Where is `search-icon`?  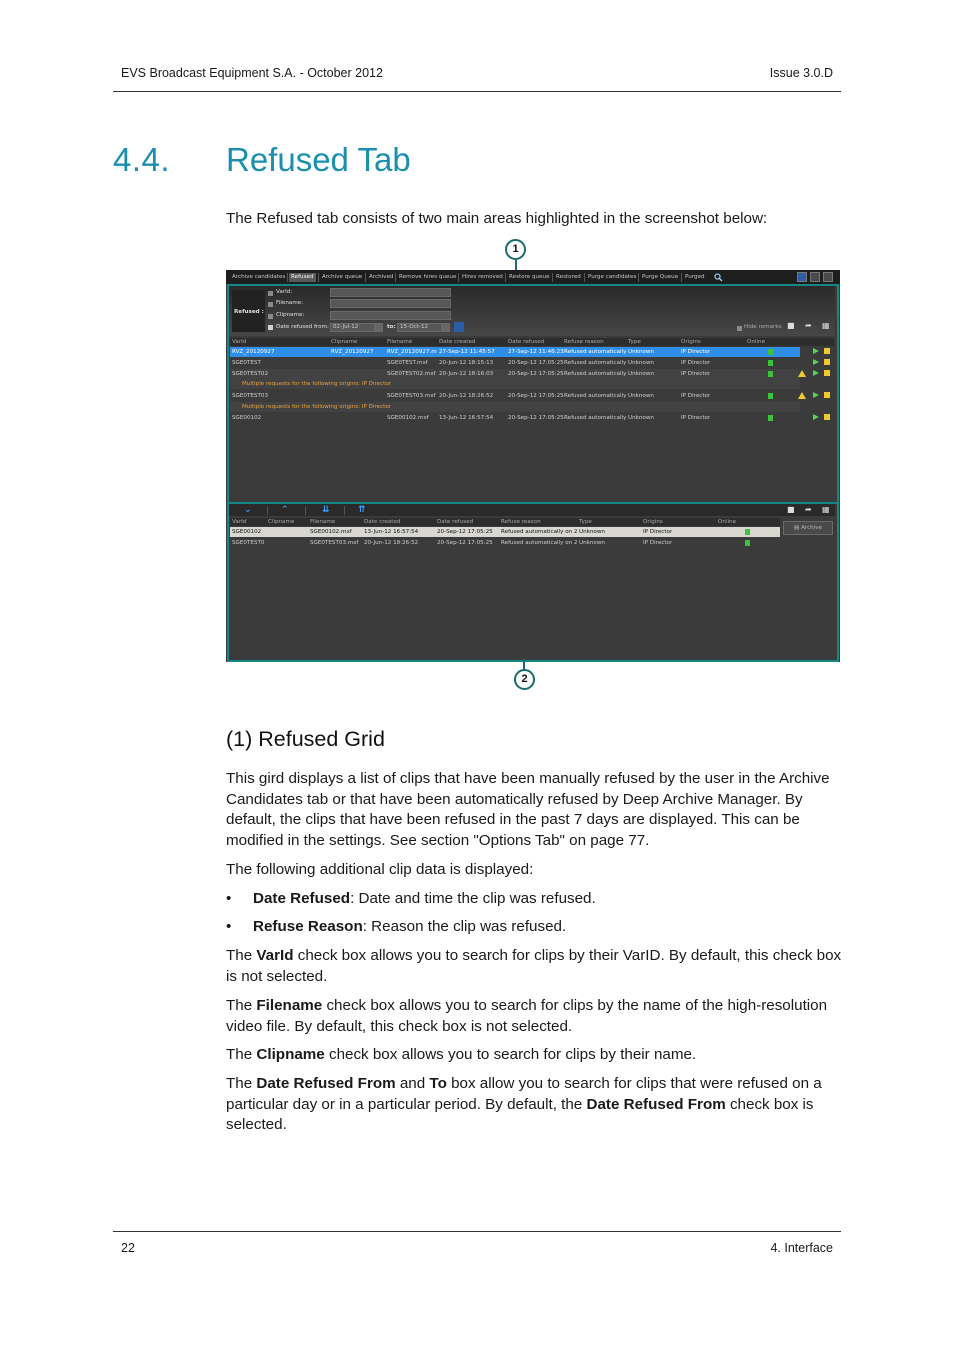 search-icon is located at coordinates (718, 277).